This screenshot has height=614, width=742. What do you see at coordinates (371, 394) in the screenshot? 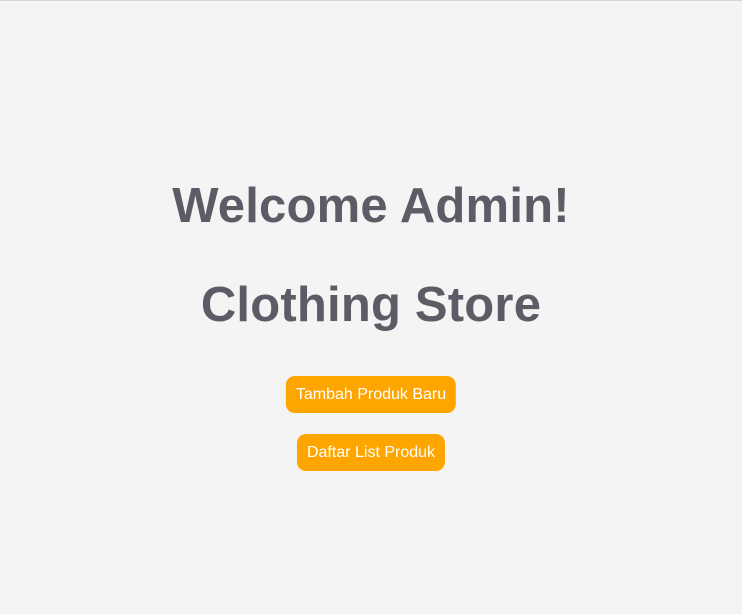
I see `add-product-button: Tambah Produk Baru` at bounding box center [371, 394].